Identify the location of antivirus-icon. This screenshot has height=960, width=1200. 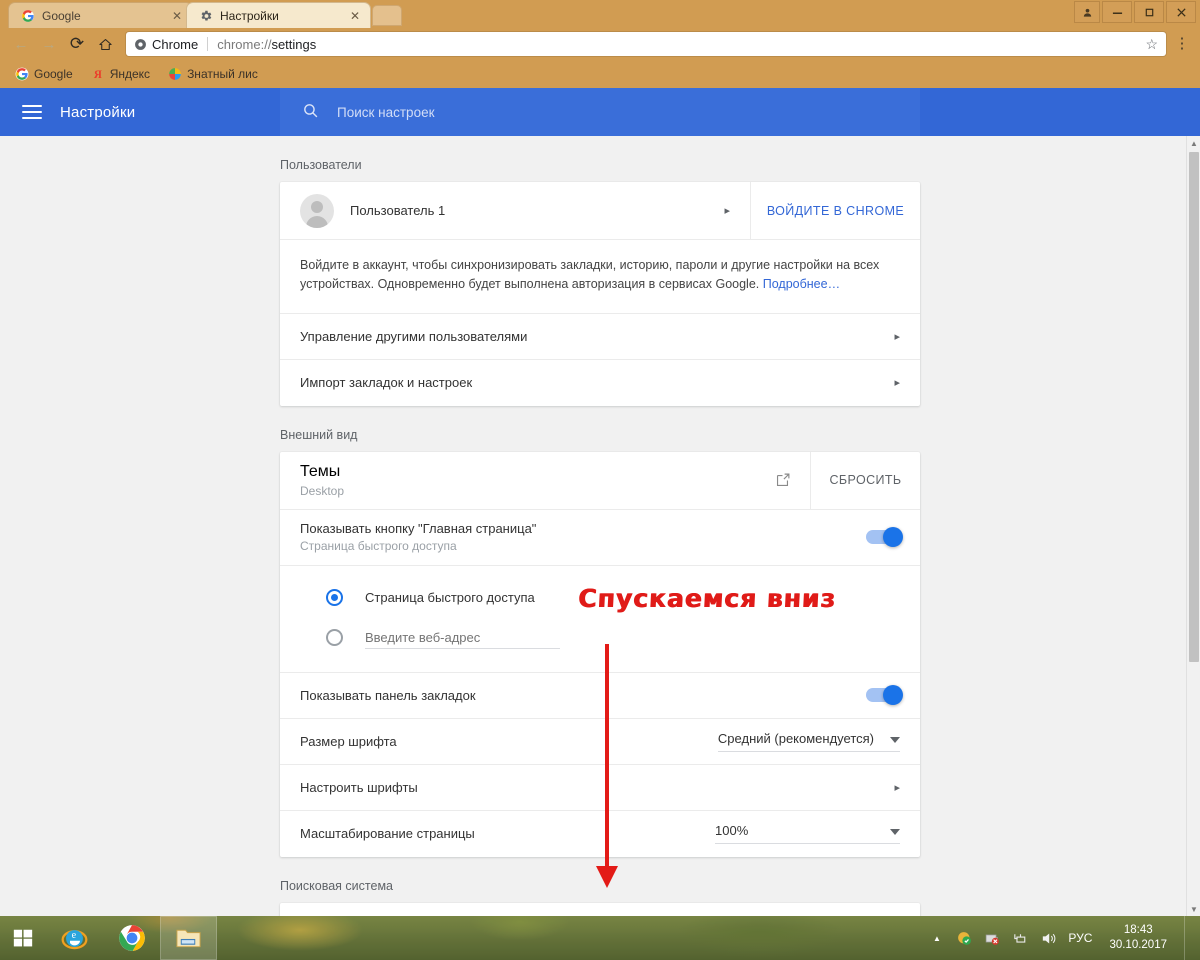
(964, 938).